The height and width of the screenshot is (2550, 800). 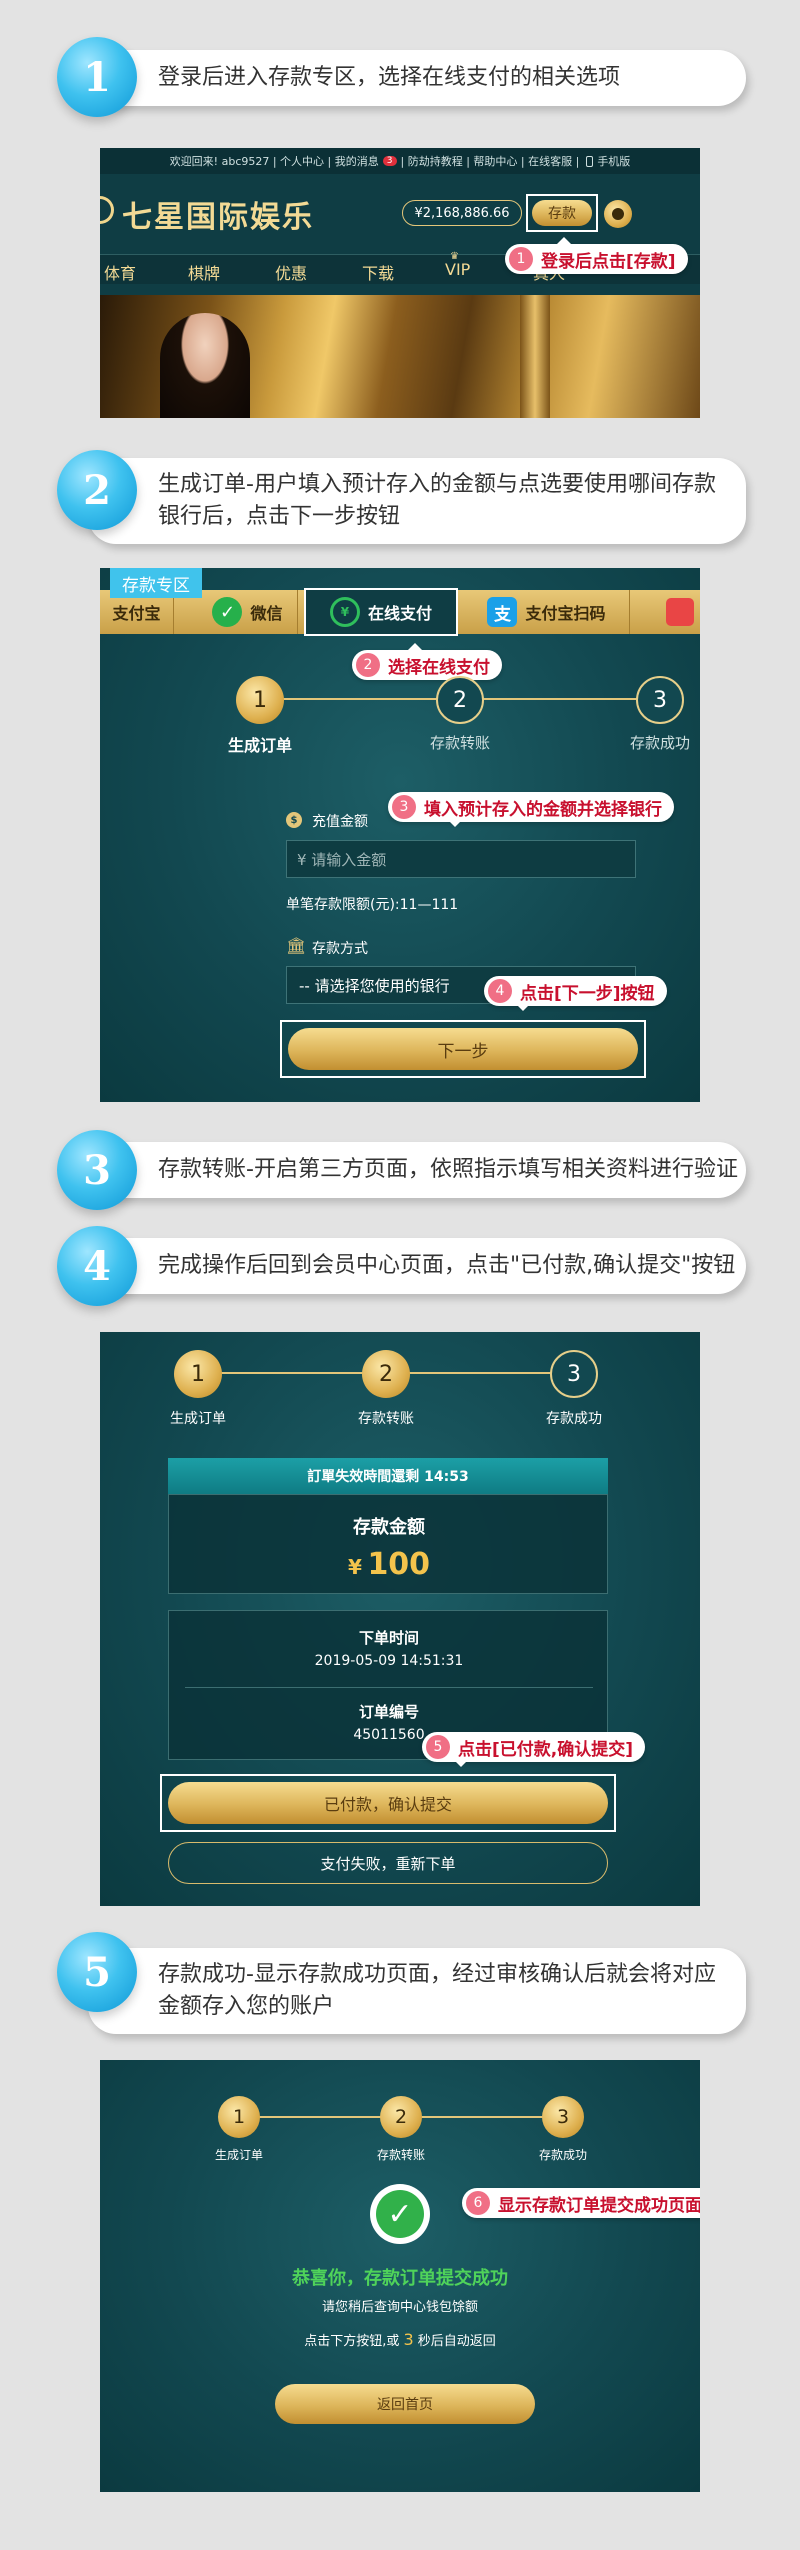 I want to click on nav-item-sports: 体育, so click(x=120, y=272).